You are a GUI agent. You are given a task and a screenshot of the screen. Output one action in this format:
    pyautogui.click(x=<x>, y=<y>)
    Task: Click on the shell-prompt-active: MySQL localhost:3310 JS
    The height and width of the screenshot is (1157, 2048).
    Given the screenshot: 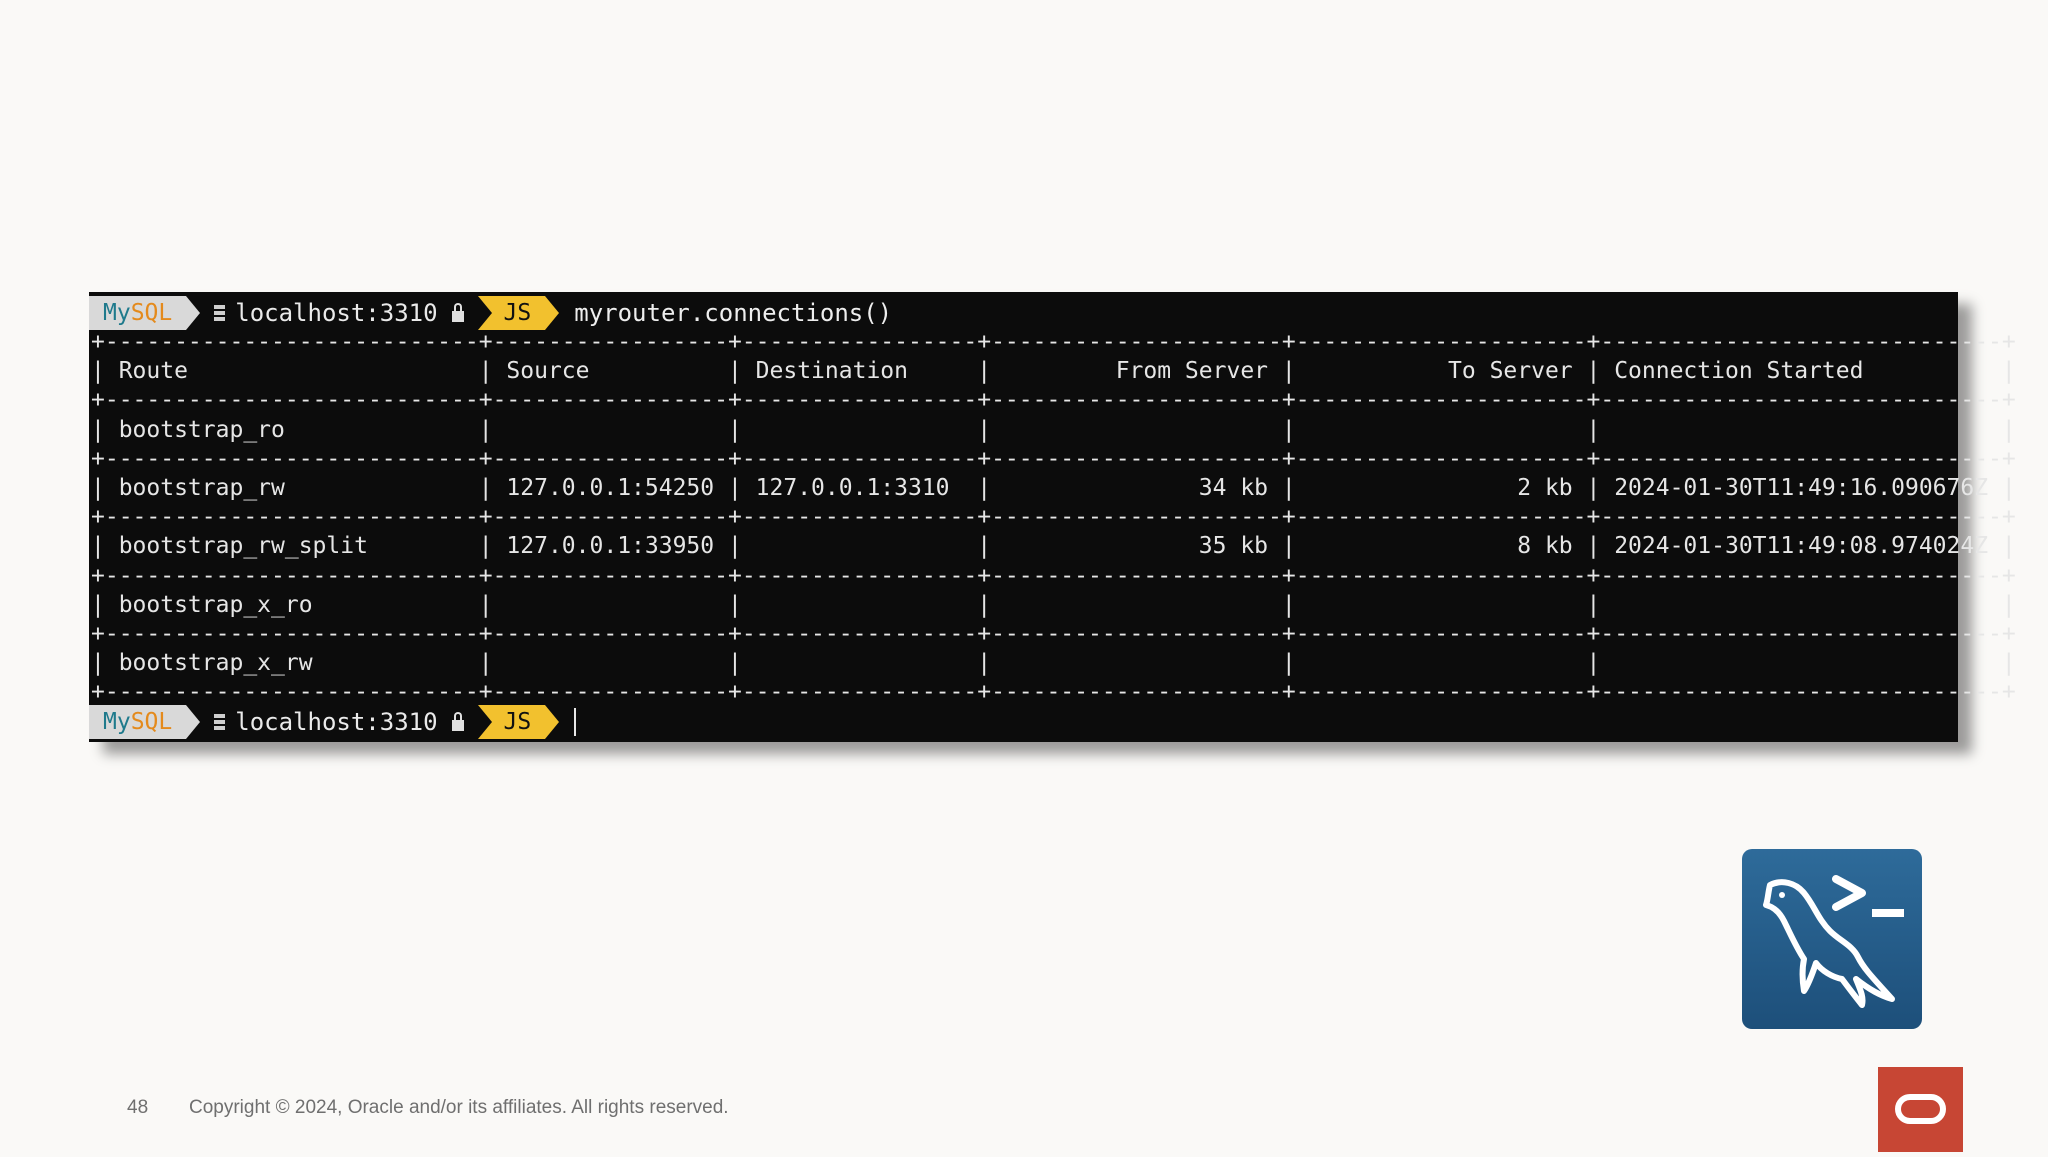 What is the action you would take?
    pyautogui.click(x=333, y=722)
    